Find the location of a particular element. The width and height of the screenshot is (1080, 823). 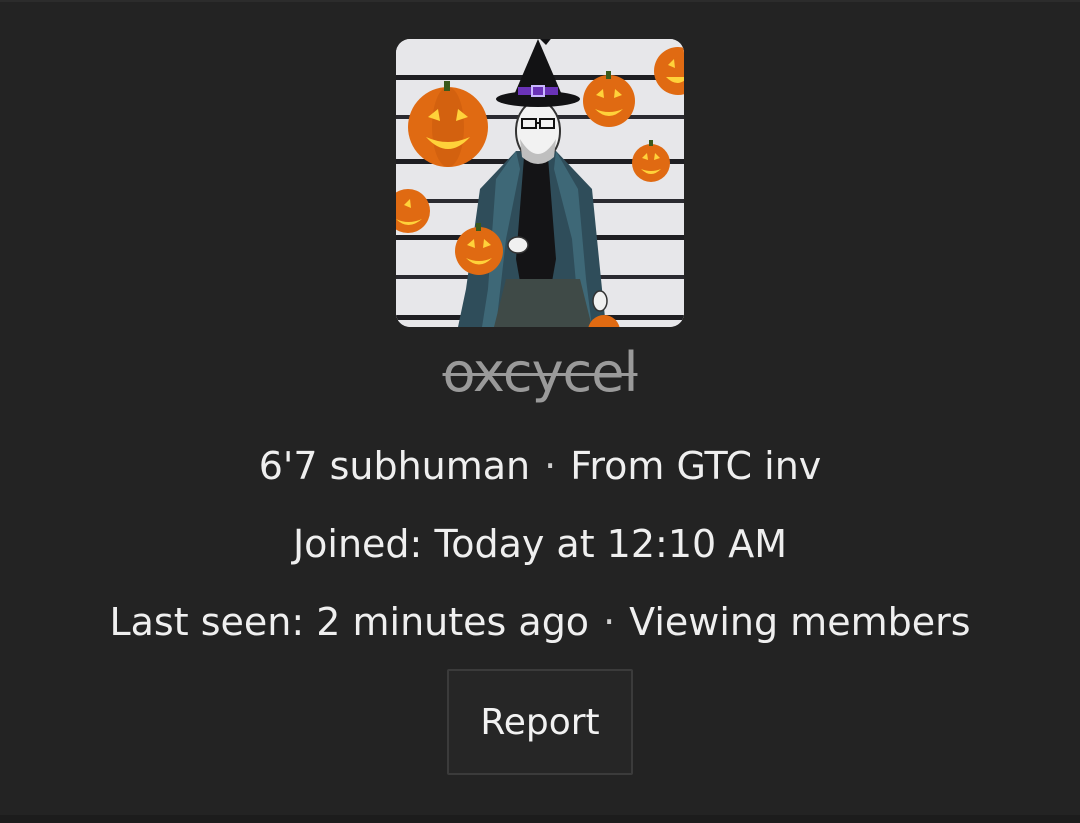

avatar is located at coordinates (540, 183).